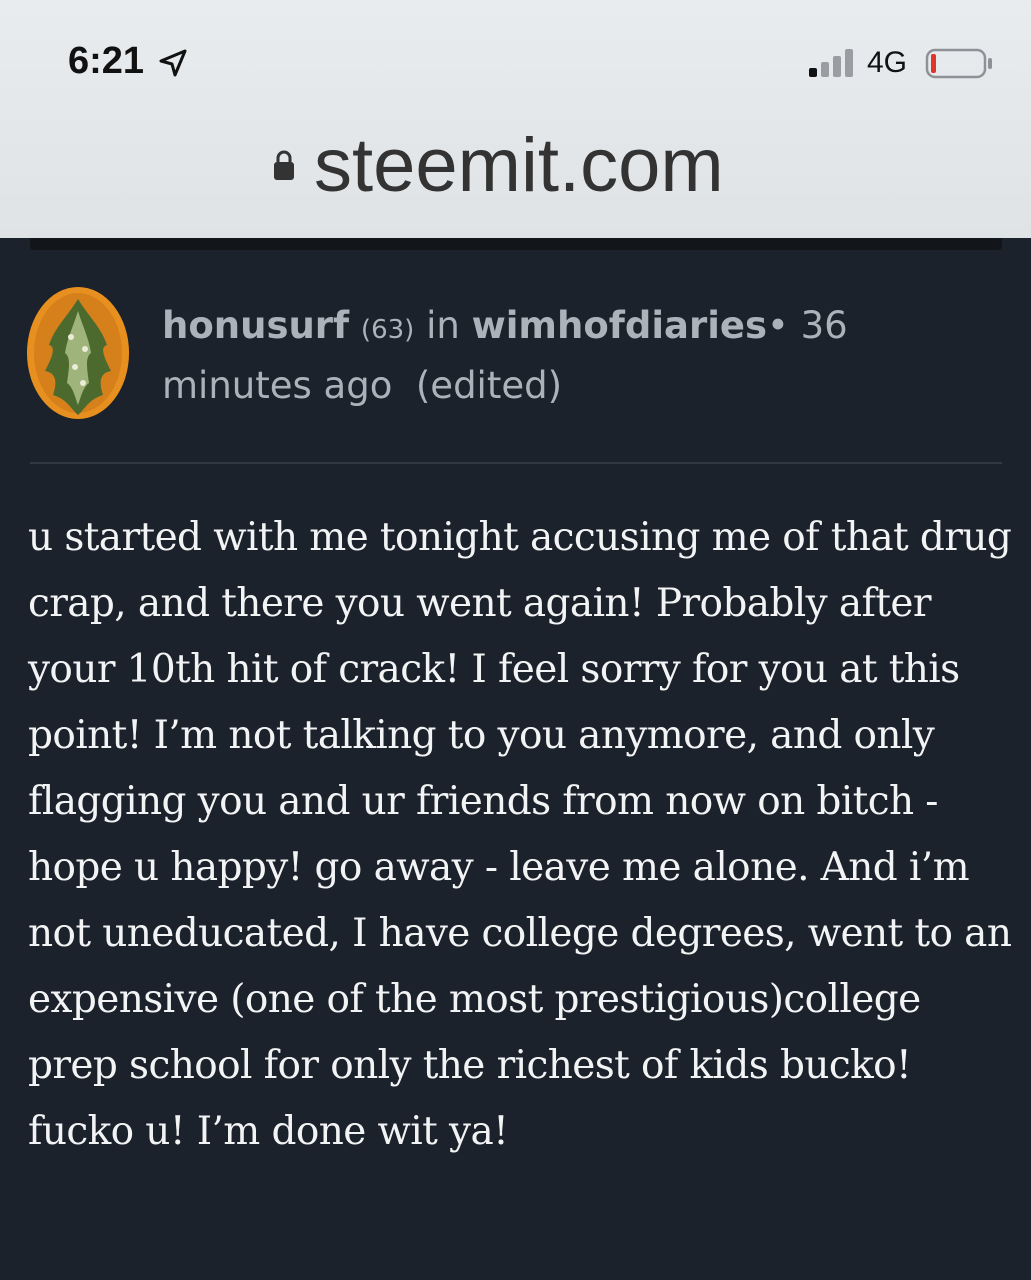 The image size is (1031, 1280). What do you see at coordinates (489, 385) in the screenshot?
I see `edited-label: (edited)` at bounding box center [489, 385].